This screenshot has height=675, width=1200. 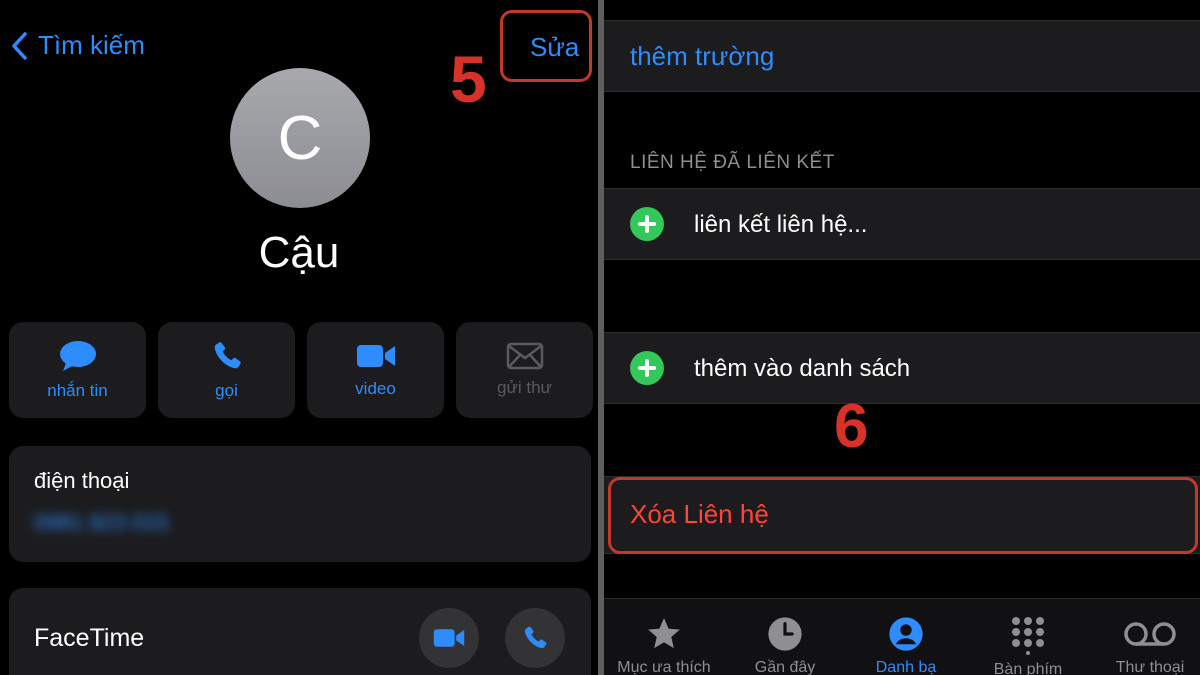 I want to click on mail-button: gửi thư, so click(x=524, y=370).